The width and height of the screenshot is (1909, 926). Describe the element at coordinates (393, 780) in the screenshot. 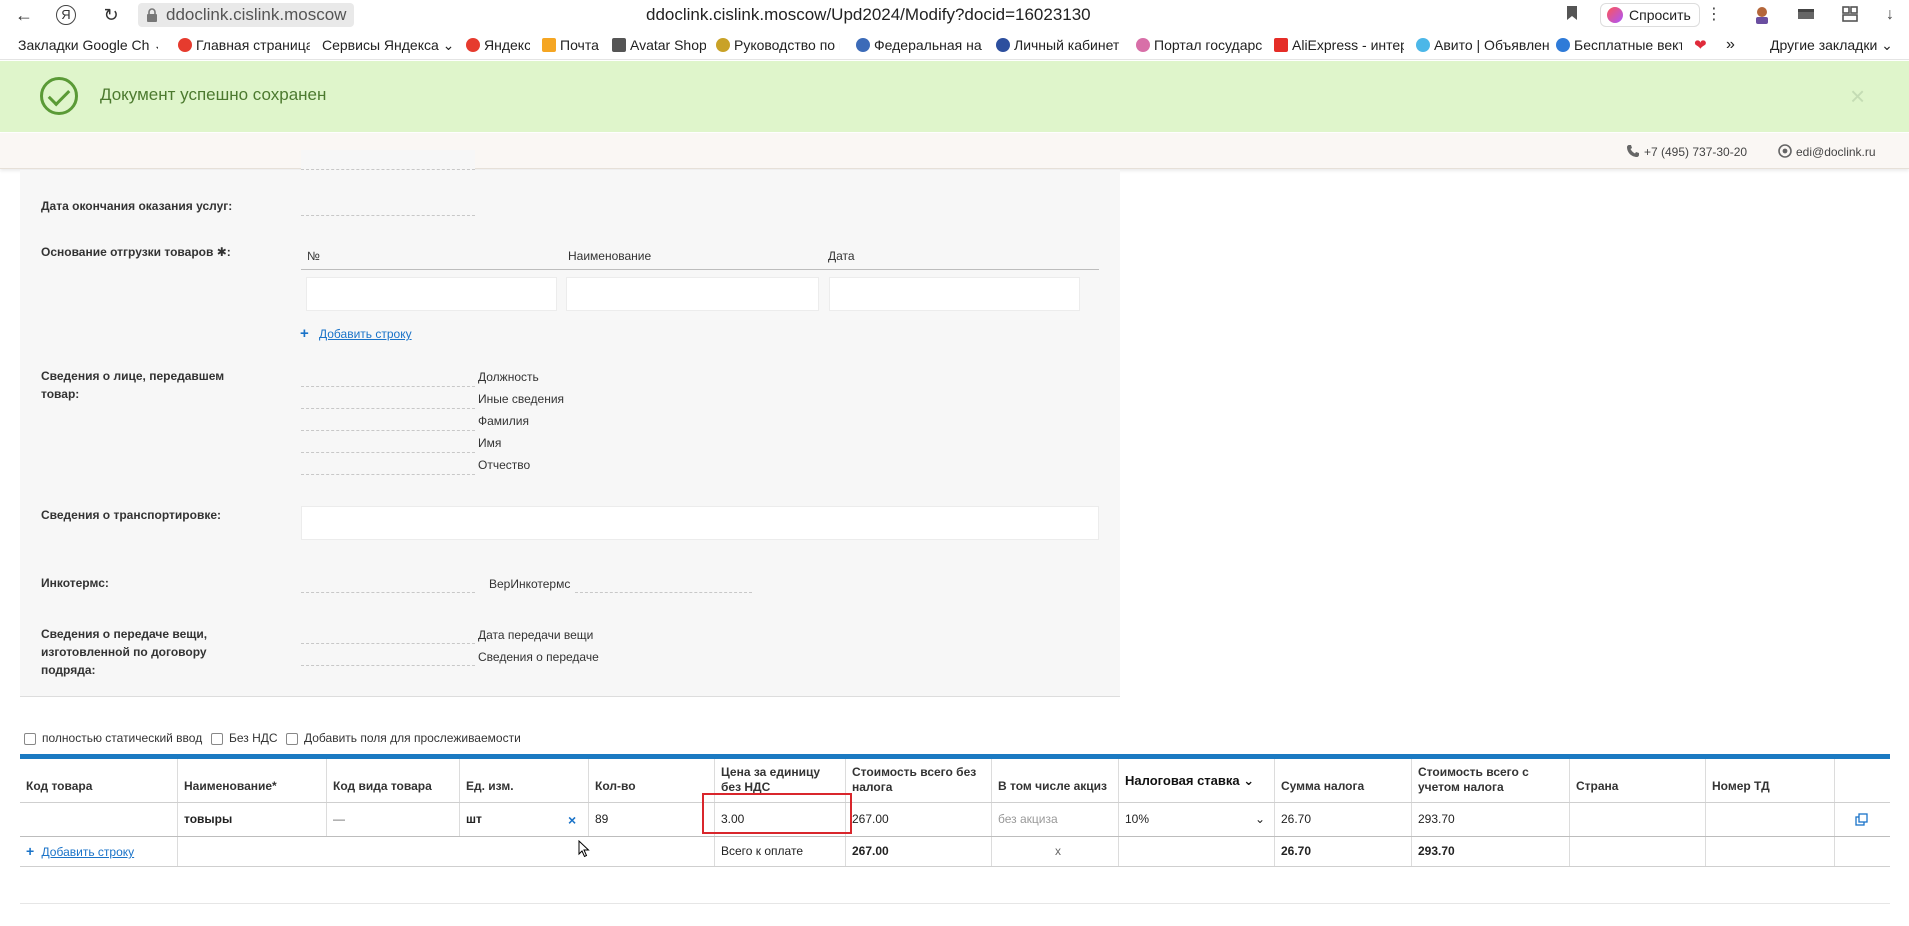

I see `col-header-kind: Код вида товара` at that location.